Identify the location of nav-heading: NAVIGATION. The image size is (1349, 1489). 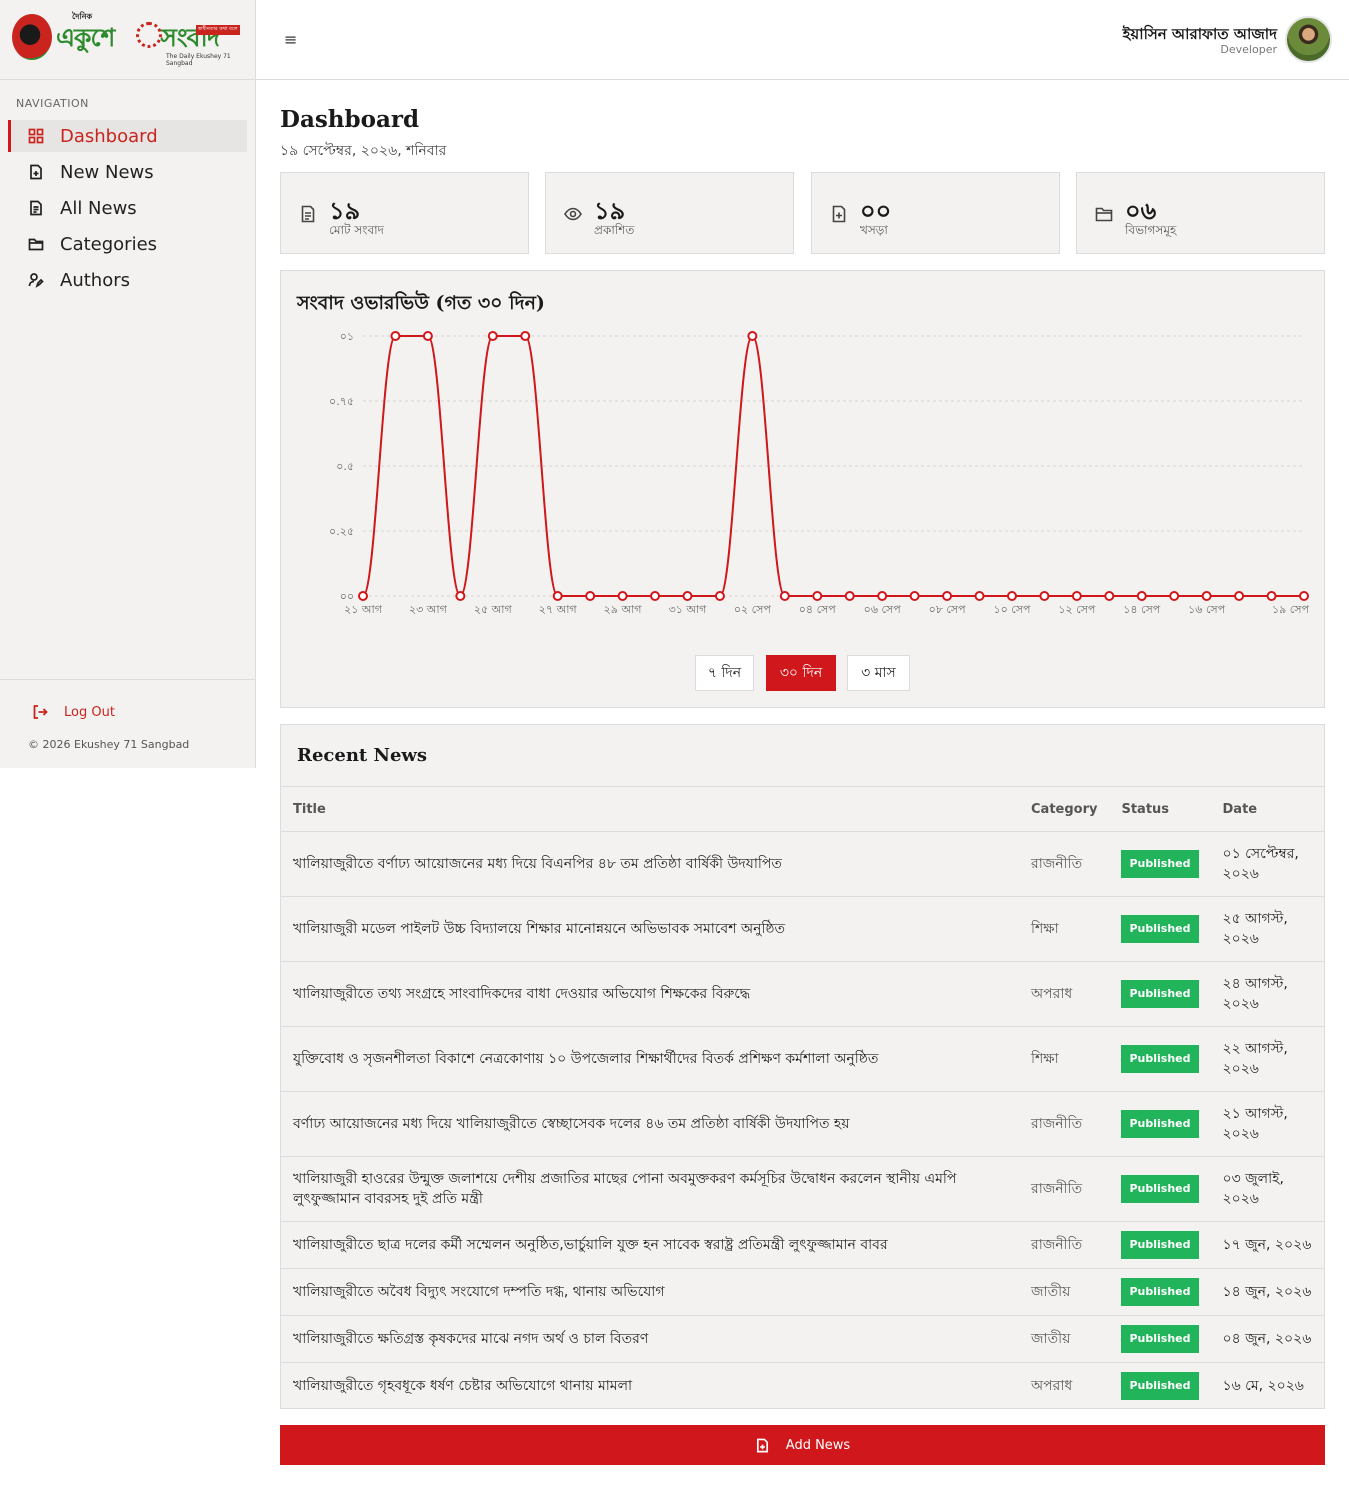
(52, 103).